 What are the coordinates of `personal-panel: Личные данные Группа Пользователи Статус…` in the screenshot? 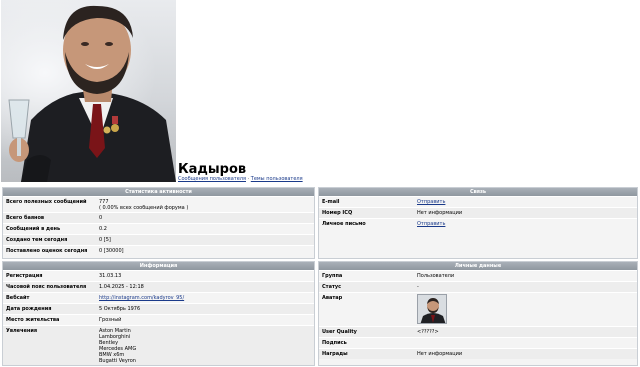 It's located at (478, 313).